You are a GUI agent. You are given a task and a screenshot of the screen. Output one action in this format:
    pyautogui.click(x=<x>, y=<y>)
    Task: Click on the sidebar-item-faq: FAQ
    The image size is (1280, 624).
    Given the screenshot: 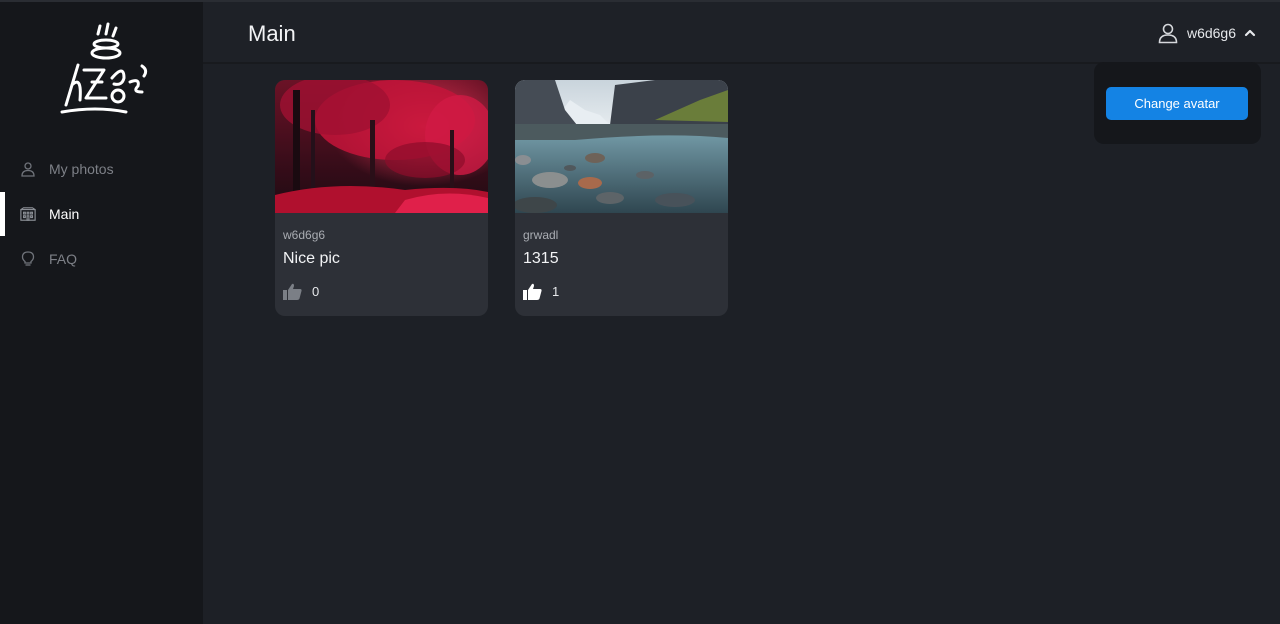 What is the action you would take?
    pyautogui.click(x=101, y=259)
    